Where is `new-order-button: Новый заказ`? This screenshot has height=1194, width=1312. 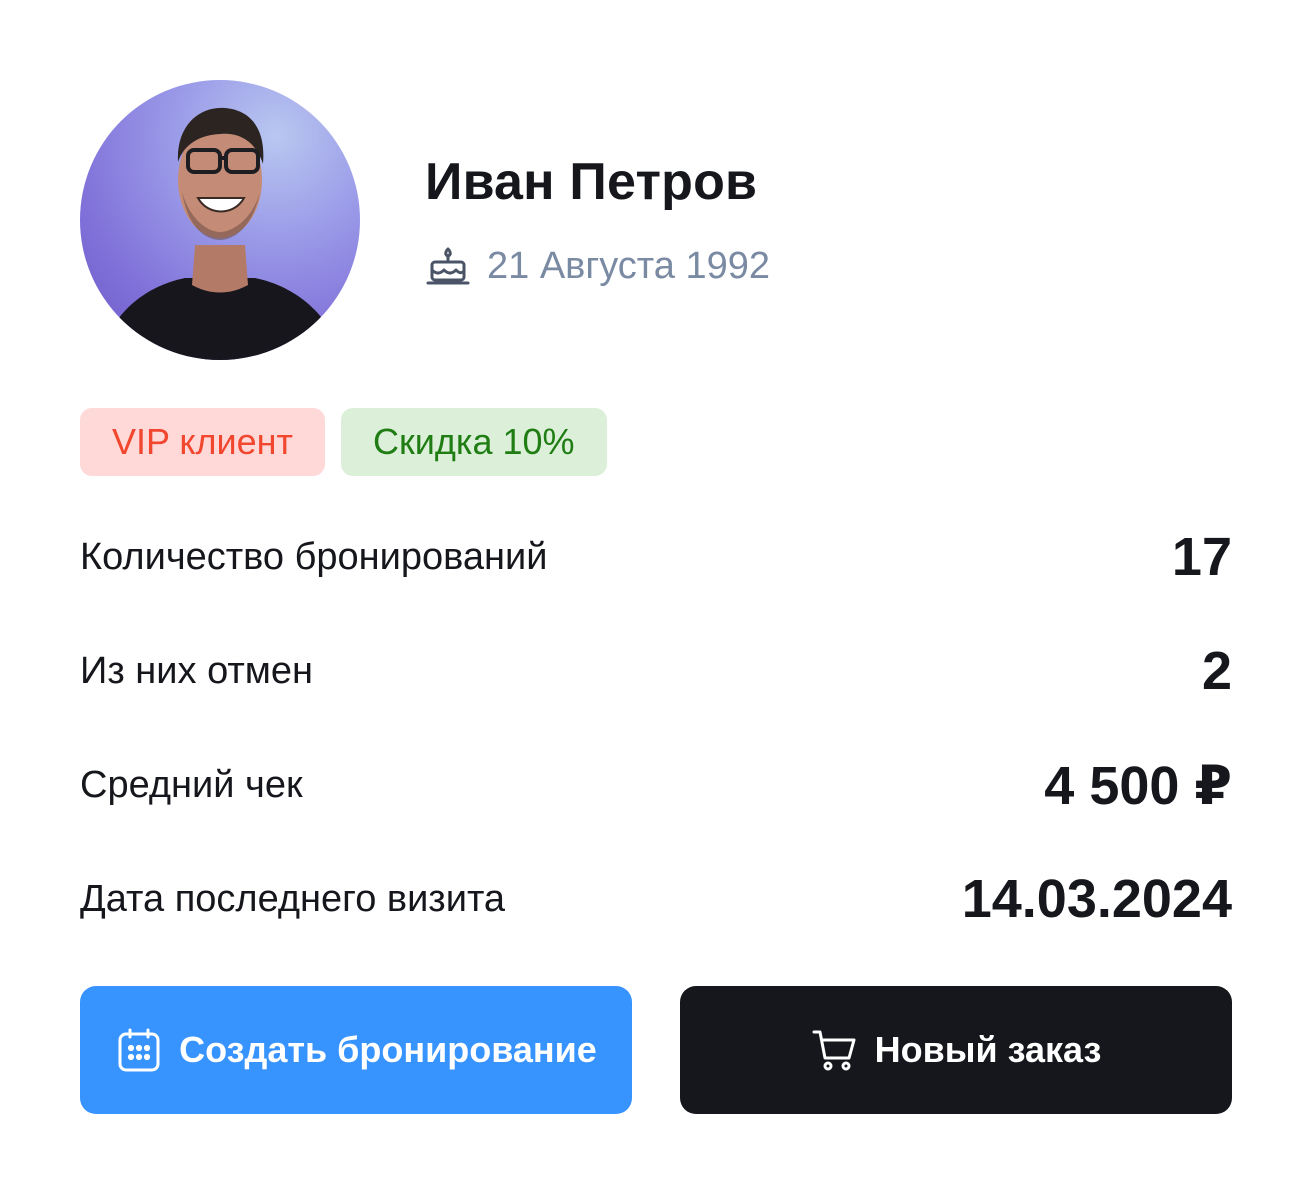 new-order-button: Новый заказ is located at coordinates (956, 1050).